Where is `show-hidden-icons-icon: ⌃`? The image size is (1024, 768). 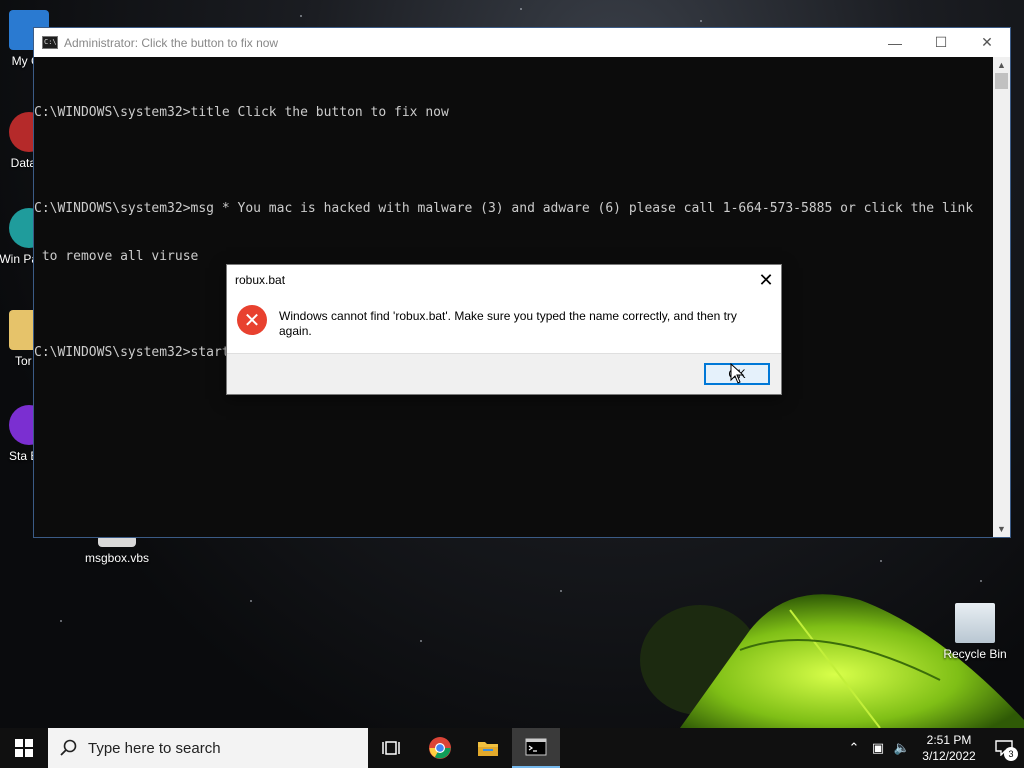 show-hidden-icons-icon: ⌃ is located at coordinates (854, 748).